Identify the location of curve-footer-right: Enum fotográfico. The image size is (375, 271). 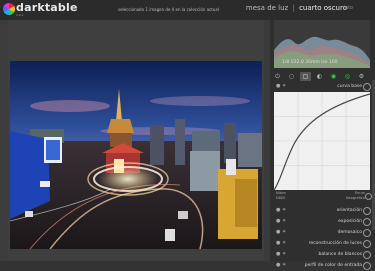
(355, 196).